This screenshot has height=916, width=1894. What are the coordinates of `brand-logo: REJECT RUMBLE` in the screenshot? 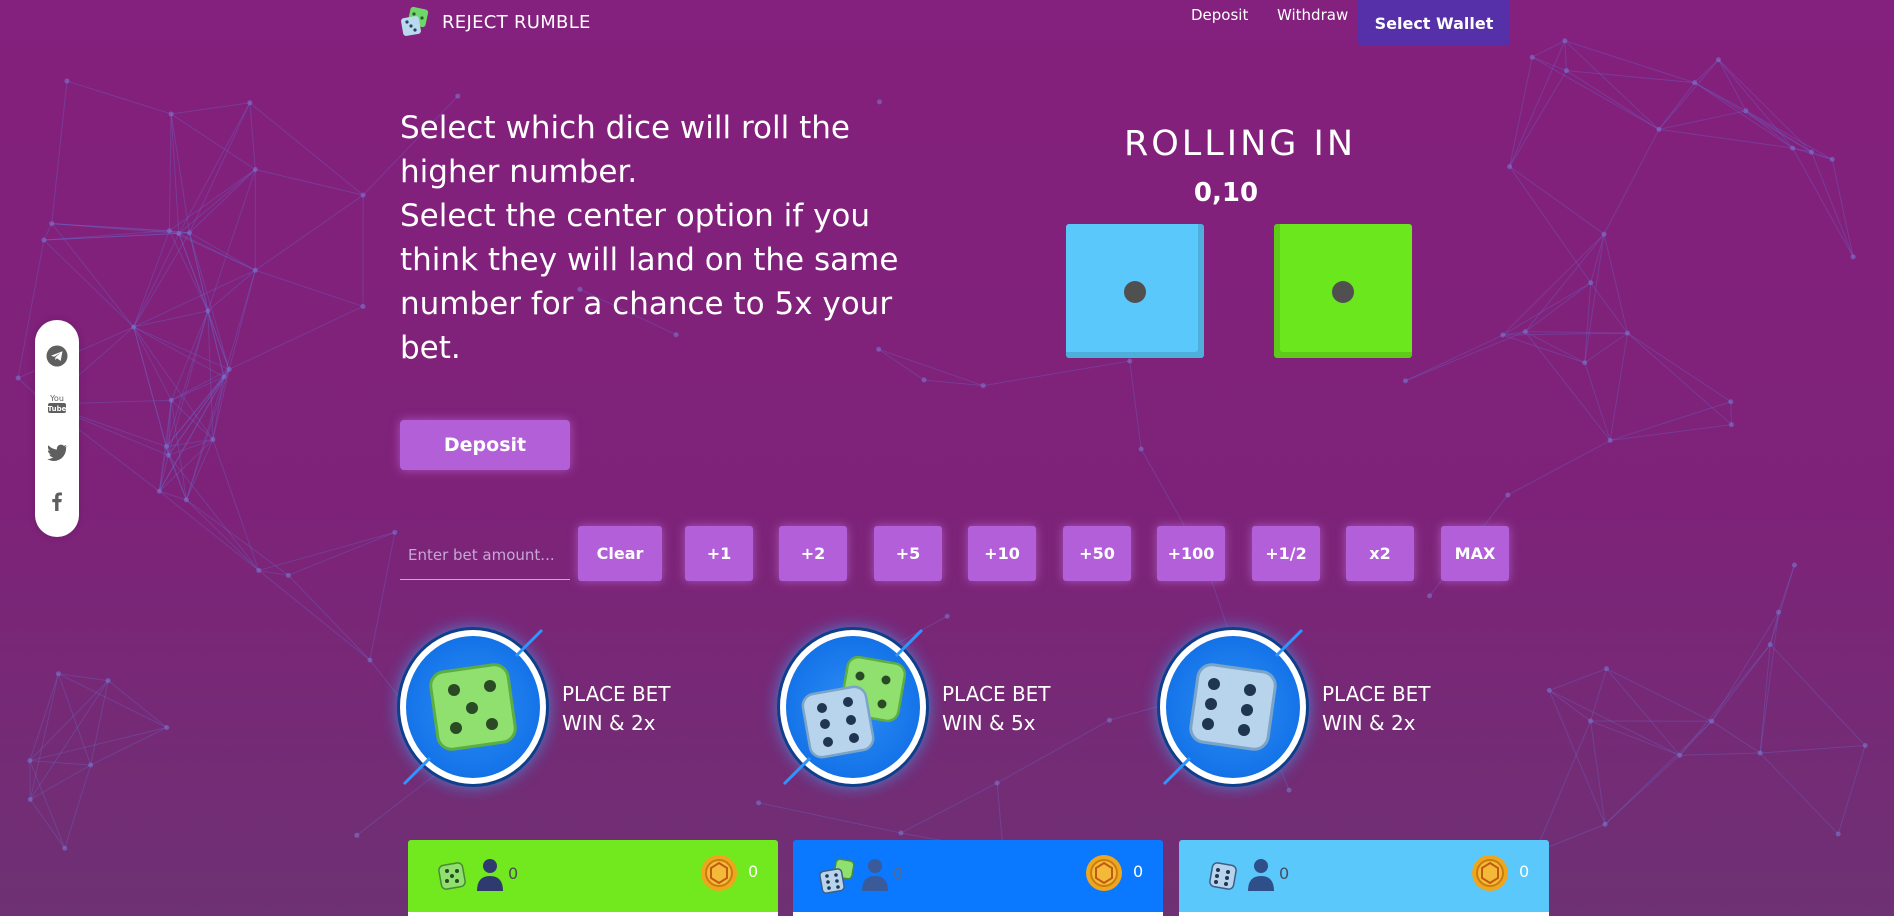 It's located at (495, 22).